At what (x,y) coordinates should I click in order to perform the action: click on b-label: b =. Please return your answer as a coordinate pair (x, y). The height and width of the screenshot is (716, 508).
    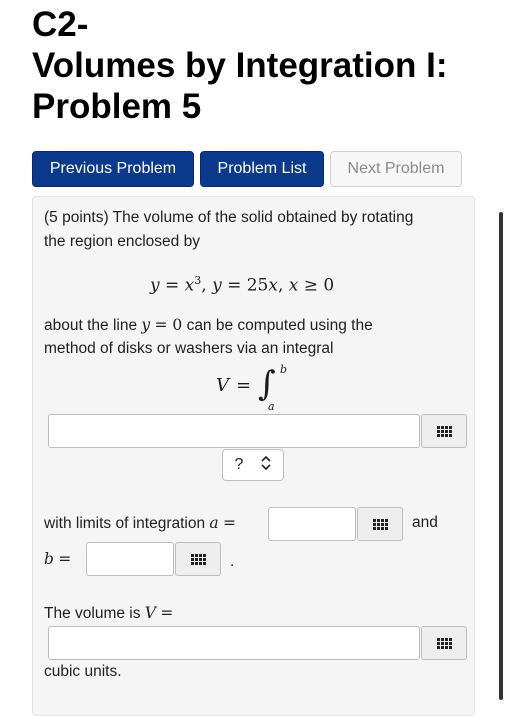
    Looking at the image, I should click on (58, 559).